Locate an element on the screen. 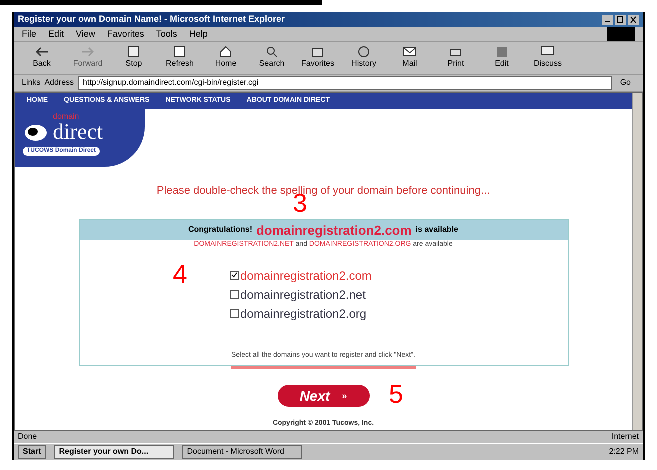  minimize-button is located at coordinates (607, 19).